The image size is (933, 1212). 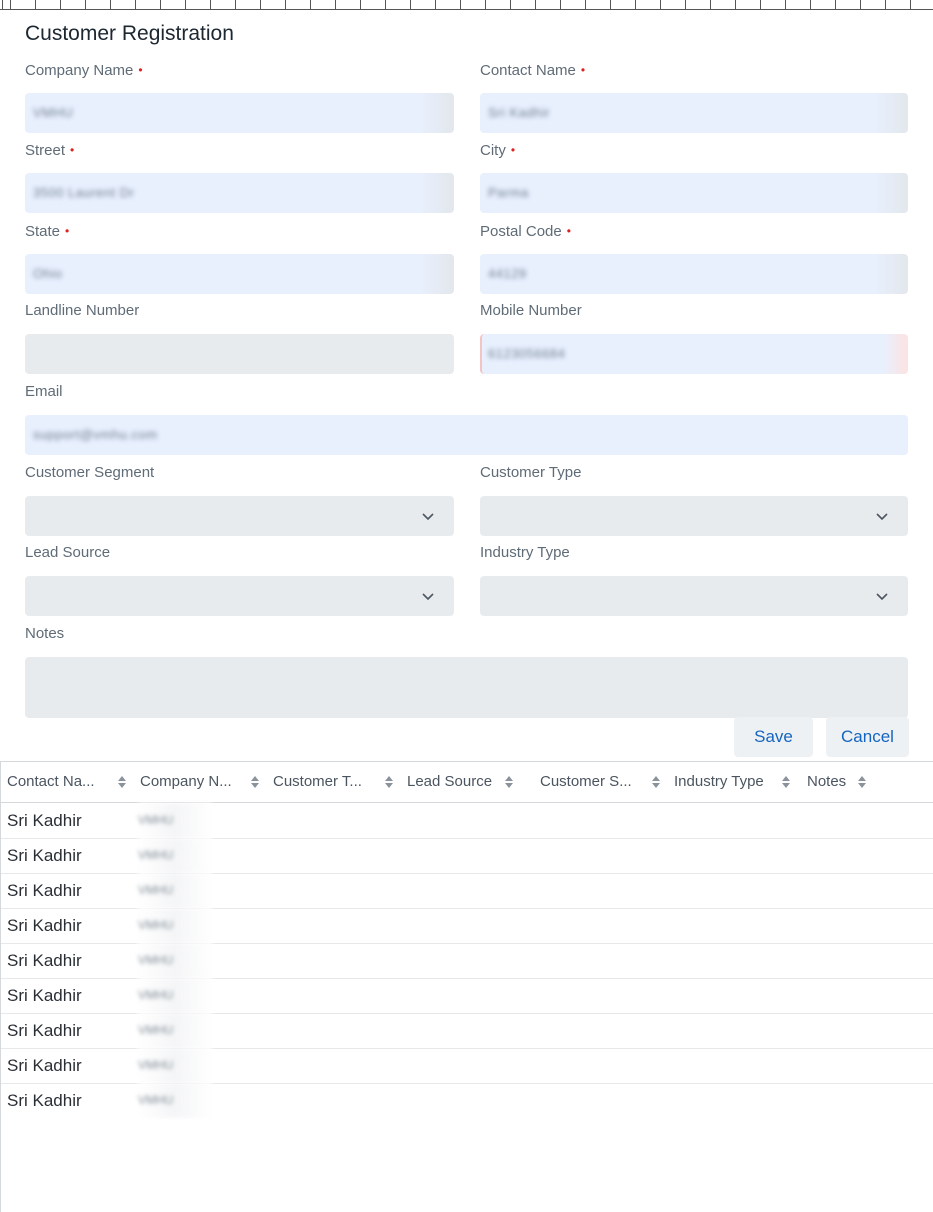 I want to click on email-field: Email support@vmhu.com, so click(x=466, y=418).